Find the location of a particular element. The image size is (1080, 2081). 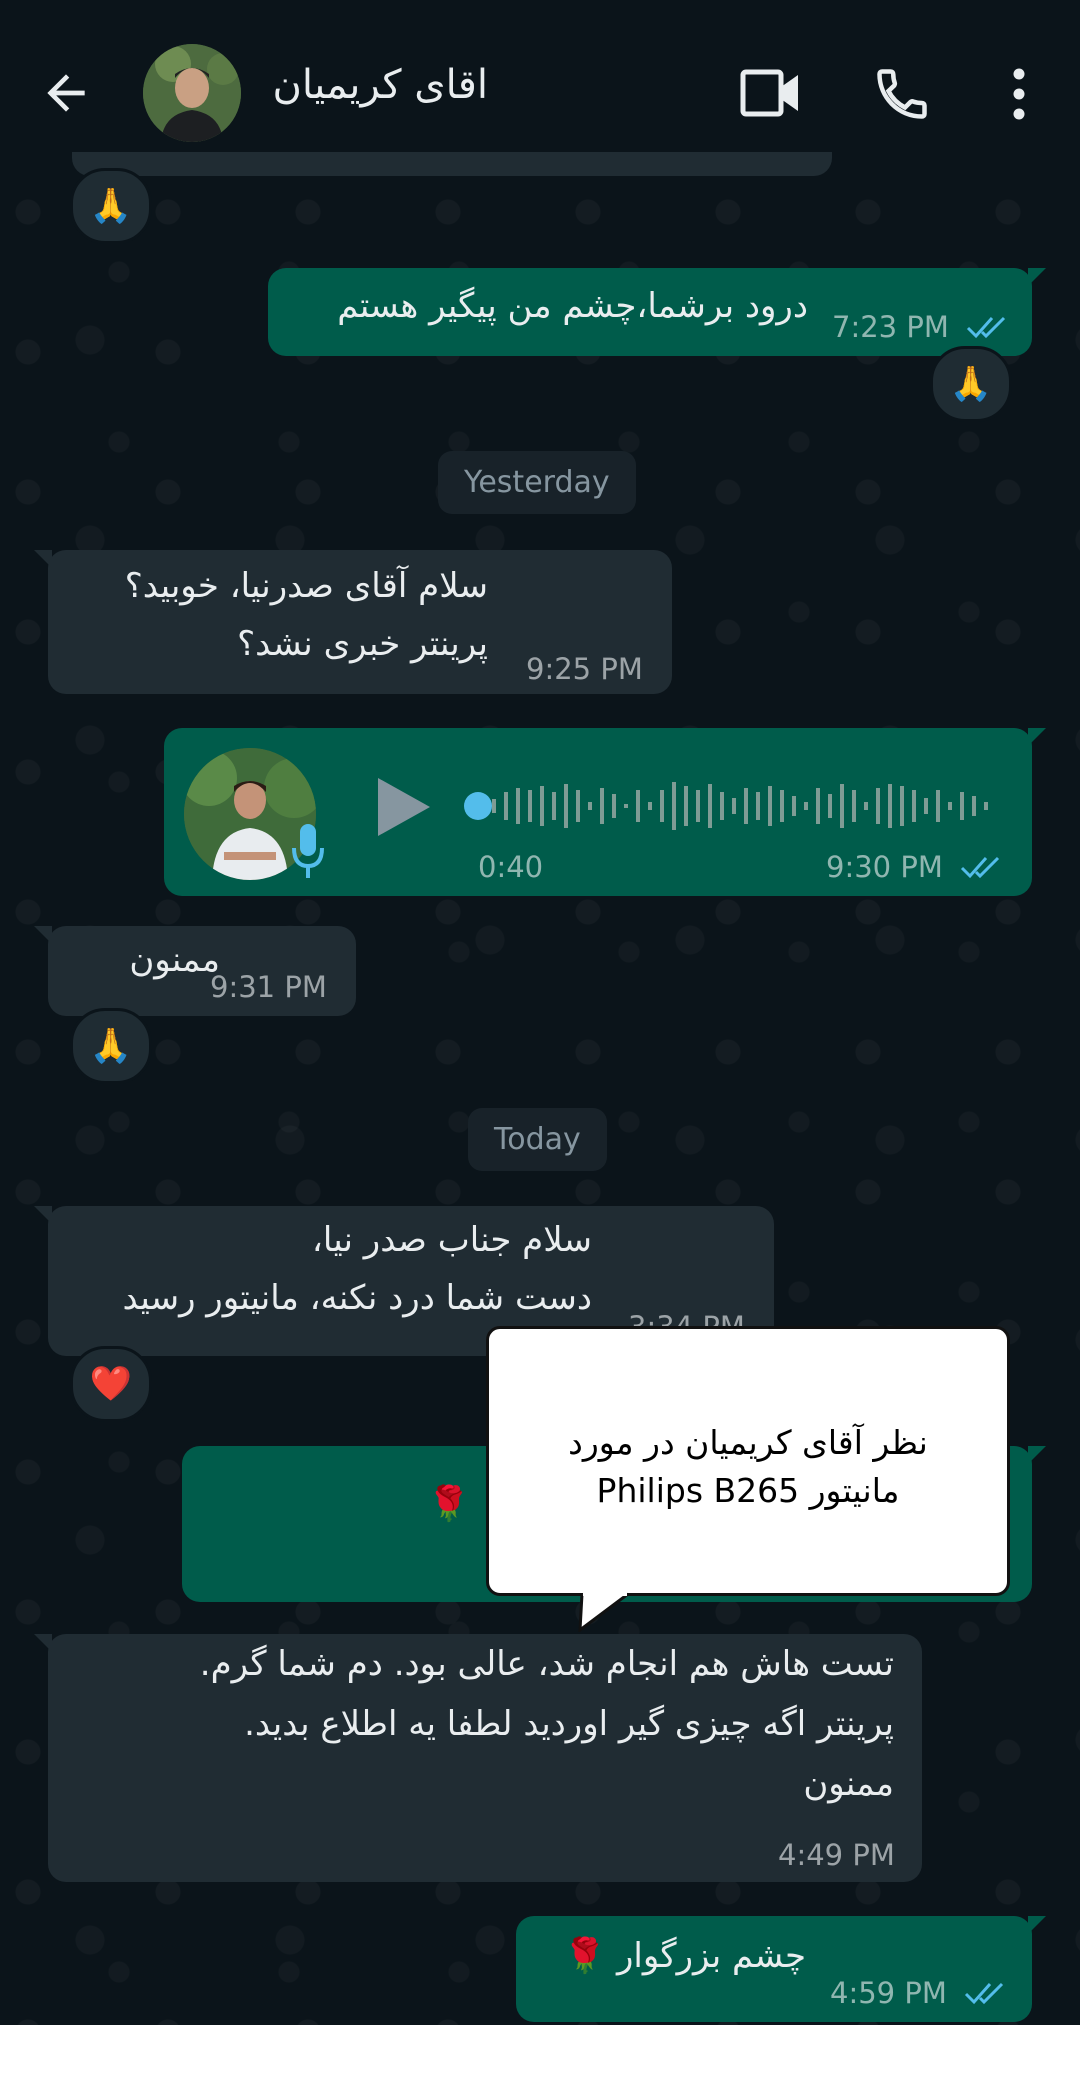

callout-line: نظر آقای کریمیان در مورد is located at coordinates (748, 1442).